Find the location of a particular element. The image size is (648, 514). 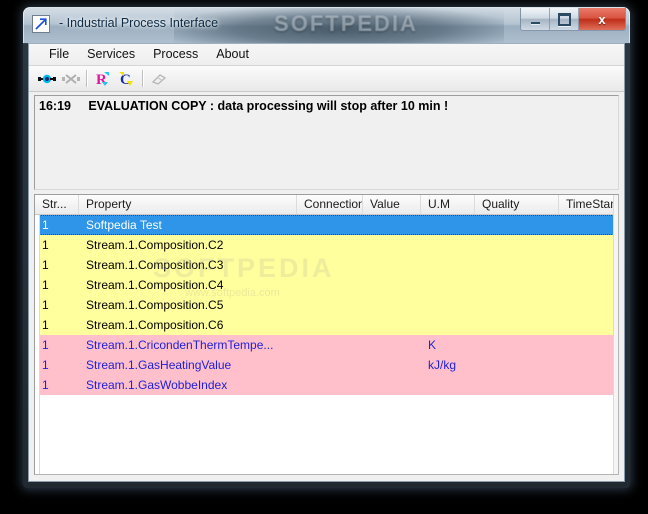

table-row: 1 Stream.1.GasWobbeIndex is located at coordinates (326, 385).